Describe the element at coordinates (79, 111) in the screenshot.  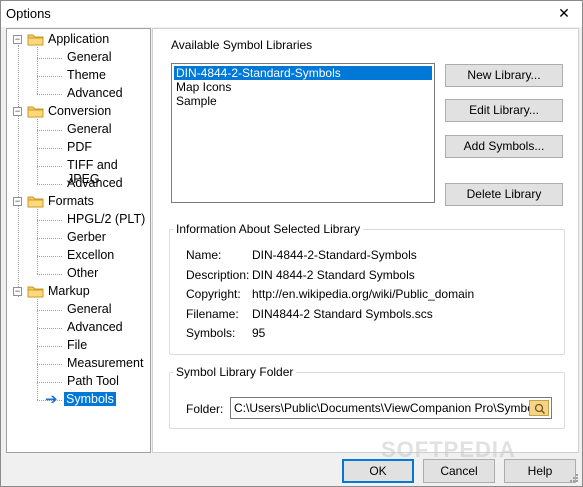
I see `tree-group-conversion: Conversion` at that location.